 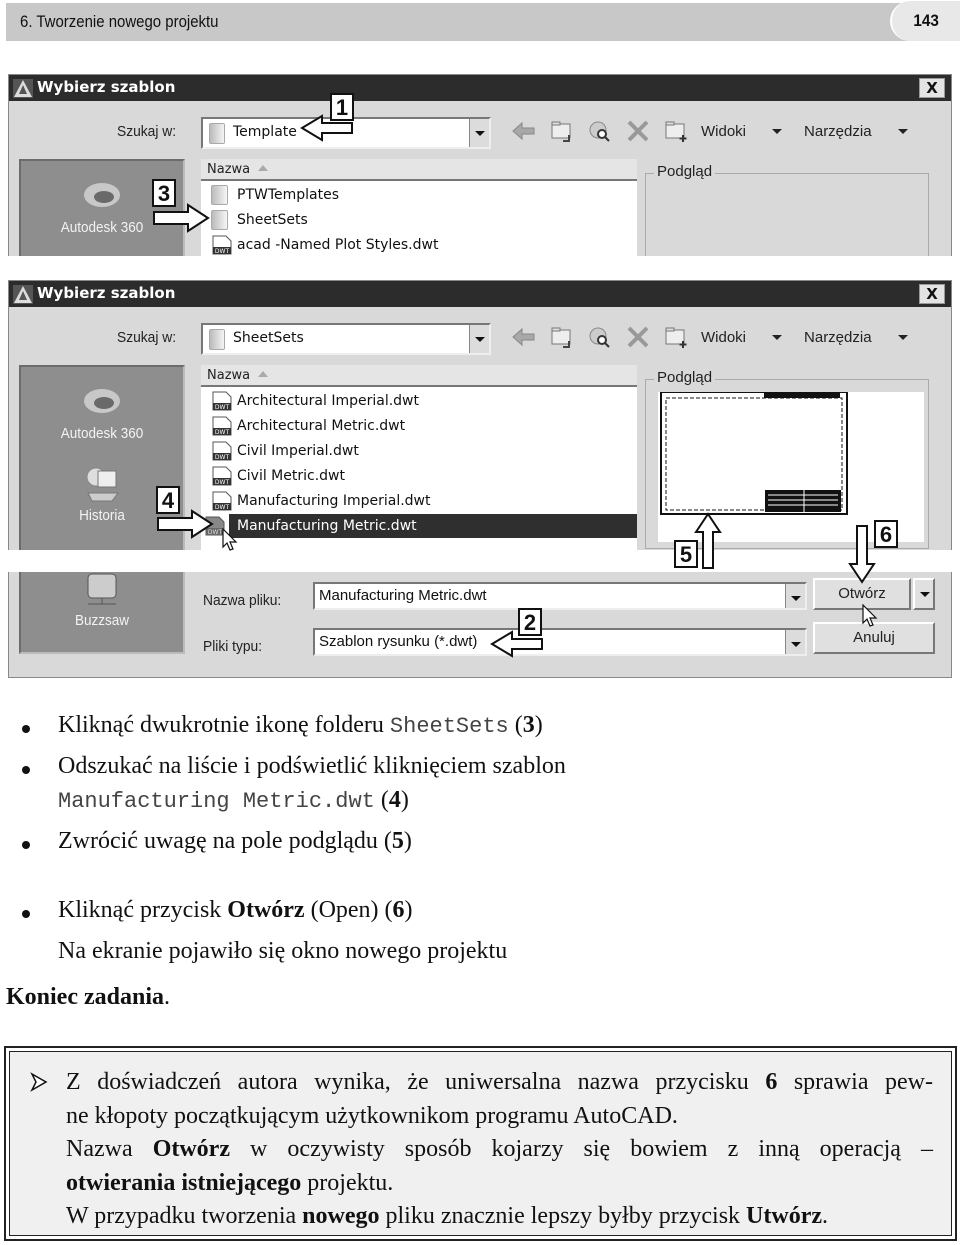 I want to click on autodesk-360-icon, so click(x=102, y=195).